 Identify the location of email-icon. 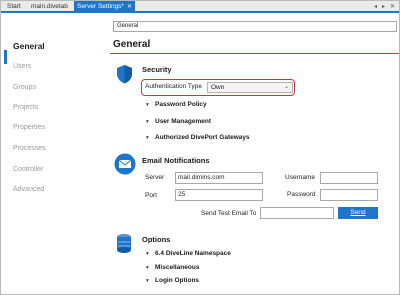
(125, 164).